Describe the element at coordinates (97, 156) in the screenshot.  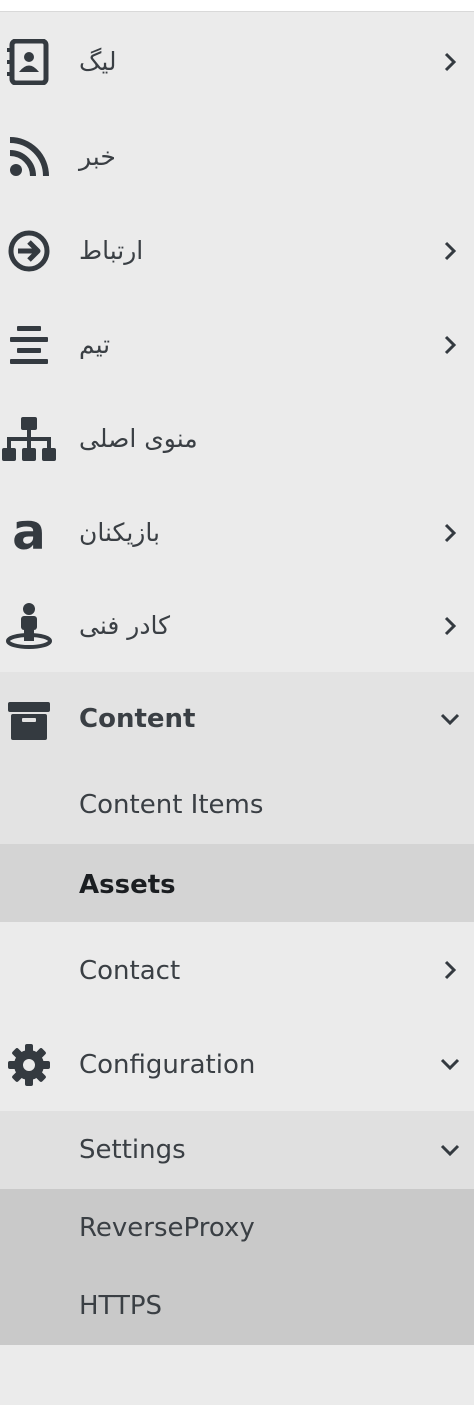
I see `menu-item-label: خبر` at that location.